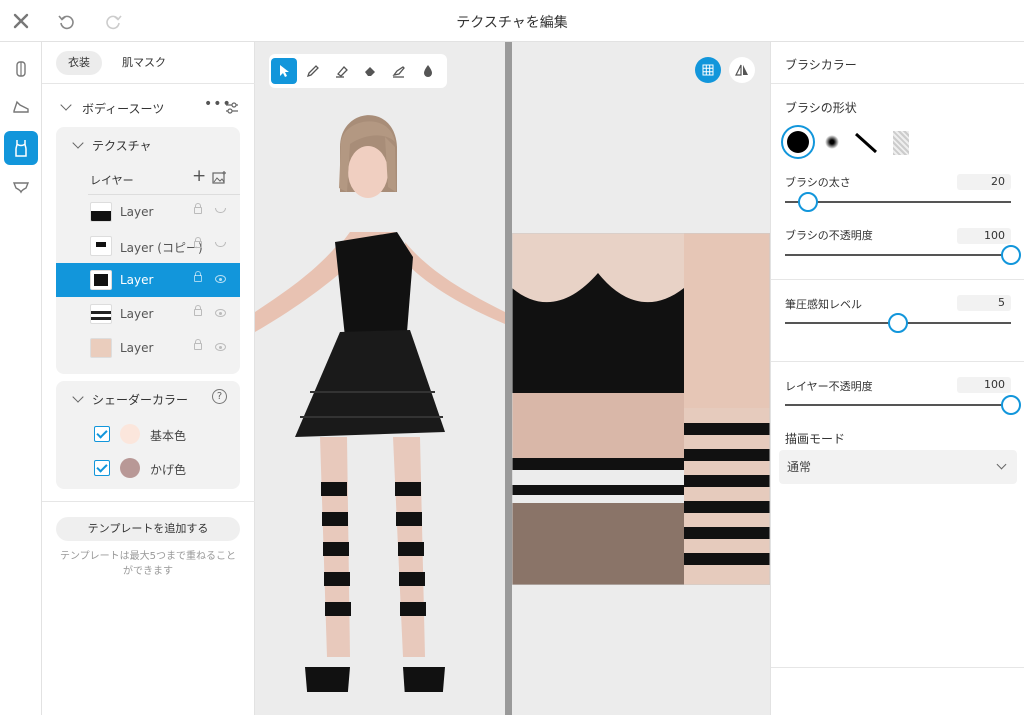  I want to click on rail-item-underwear, so click(21, 187).